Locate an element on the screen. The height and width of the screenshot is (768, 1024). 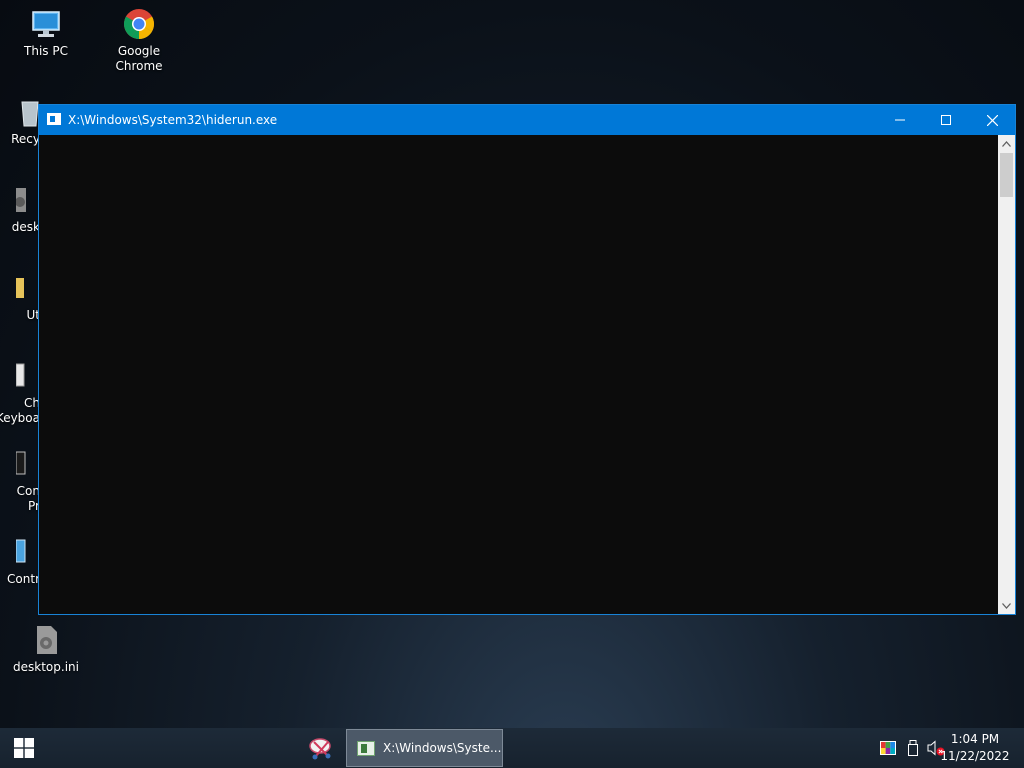
window-title: X:\Windows\System32\hiderun.exe is located at coordinates (173, 120).